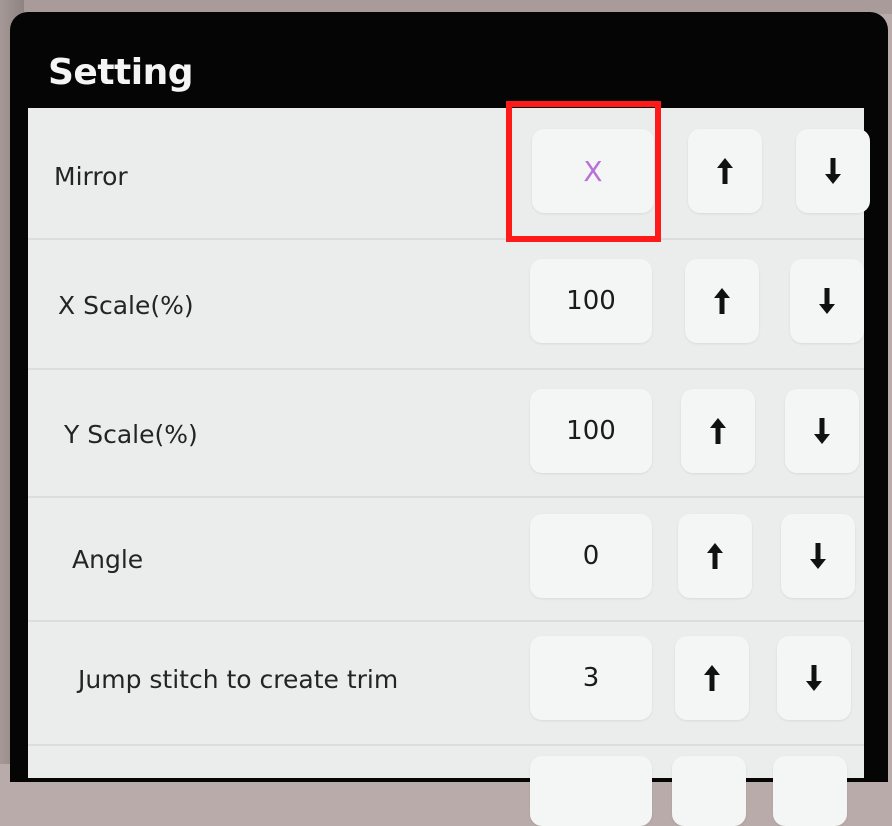 The width and height of the screenshot is (892, 826). I want to click on angle-value: 0, so click(591, 556).